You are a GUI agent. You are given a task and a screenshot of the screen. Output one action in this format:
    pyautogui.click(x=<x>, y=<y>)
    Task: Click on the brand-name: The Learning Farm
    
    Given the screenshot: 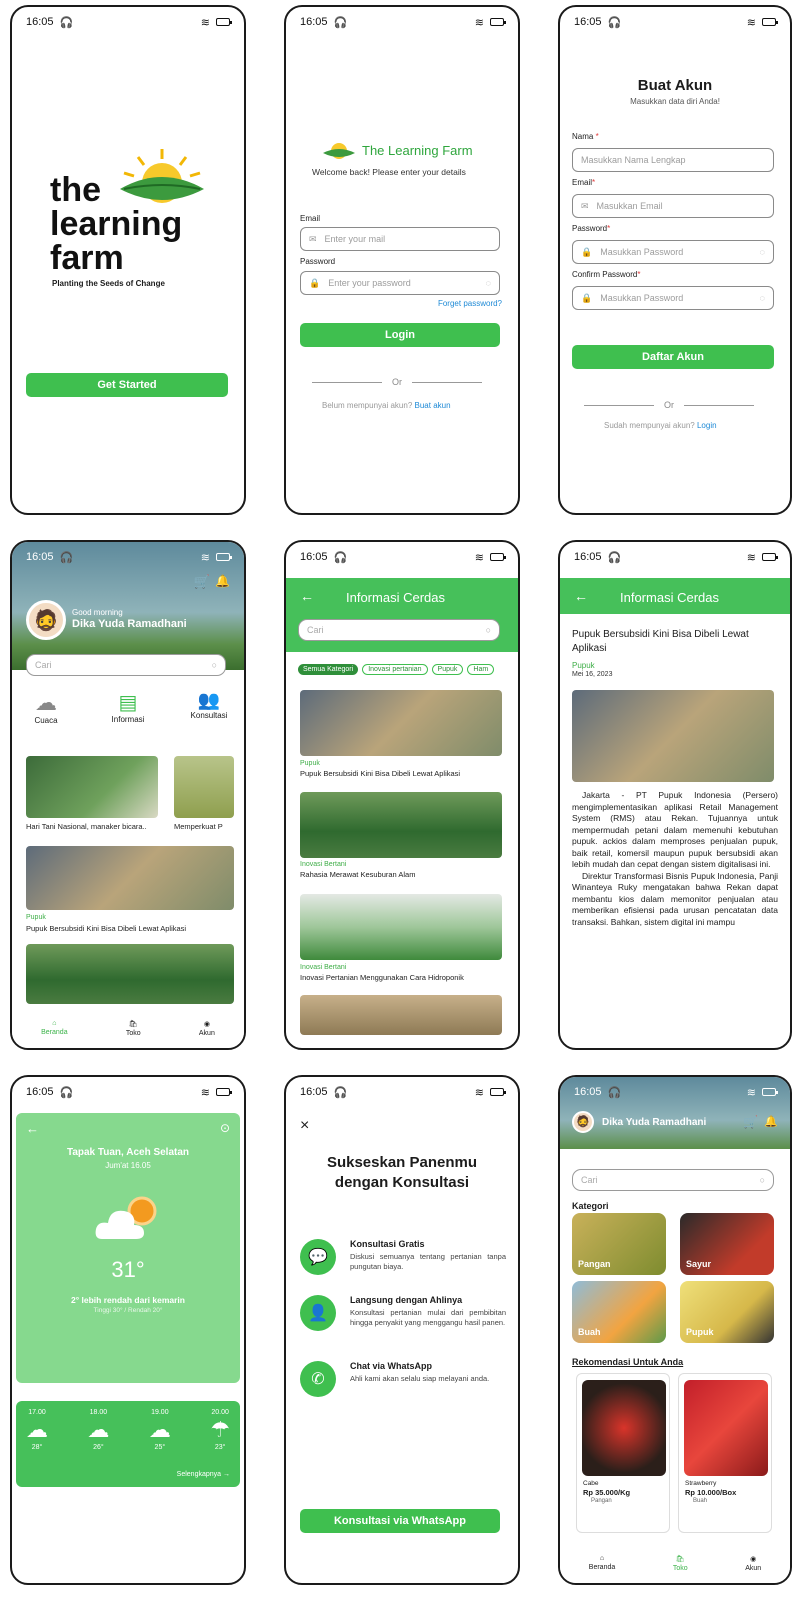 What is the action you would take?
    pyautogui.click(x=417, y=150)
    